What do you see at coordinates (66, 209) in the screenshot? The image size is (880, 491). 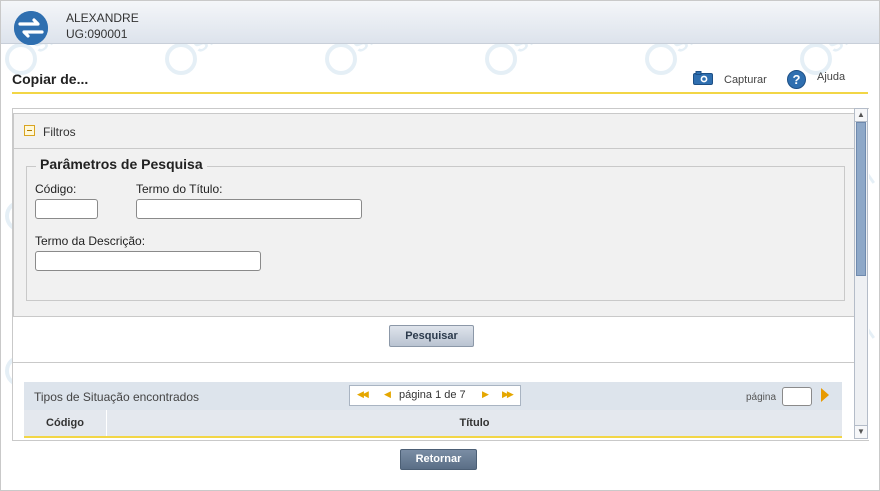 I see `codigo-input` at bounding box center [66, 209].